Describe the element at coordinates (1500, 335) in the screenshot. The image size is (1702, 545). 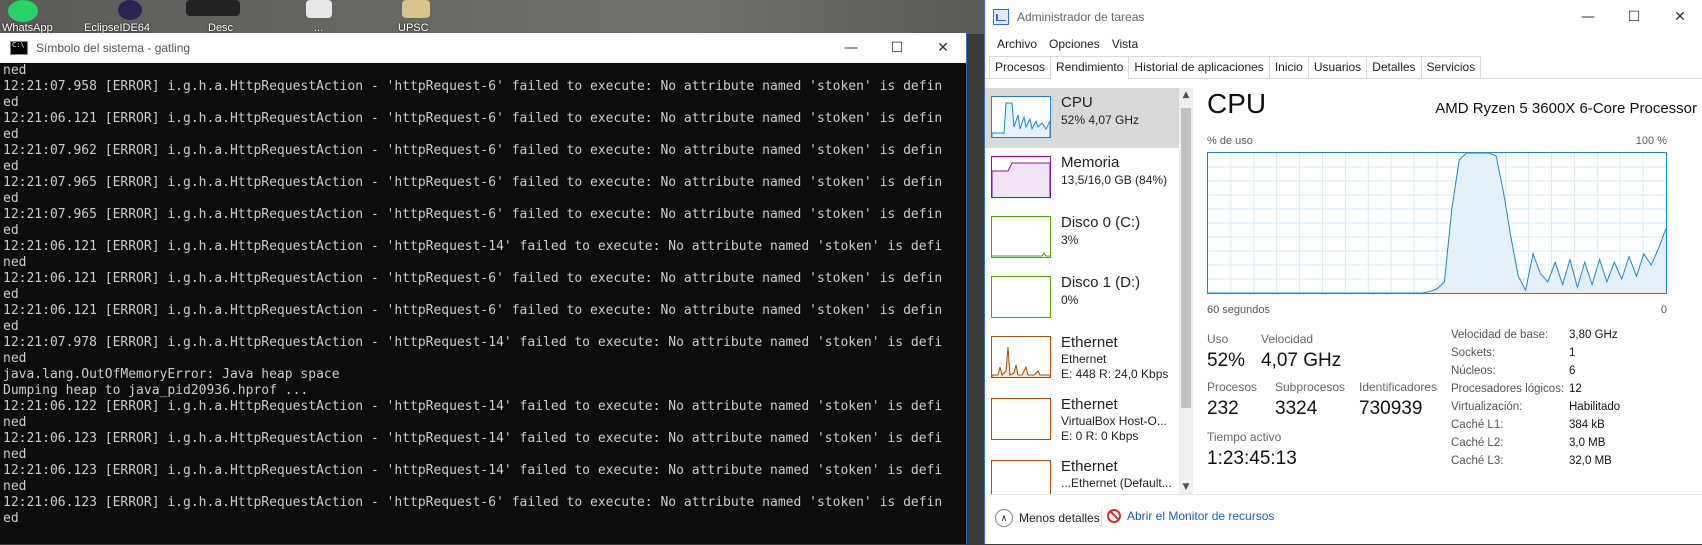
I see `detail-label: Velocidad de base:` at that location.